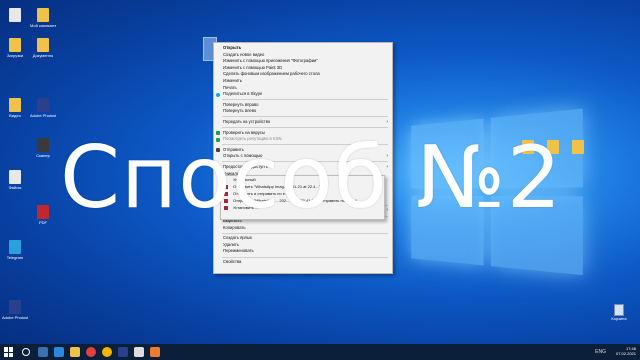 The height and width of the screenshot is (360, 640). I want to click on menu-item-label: Повернуть вправо, so click(241, 104).